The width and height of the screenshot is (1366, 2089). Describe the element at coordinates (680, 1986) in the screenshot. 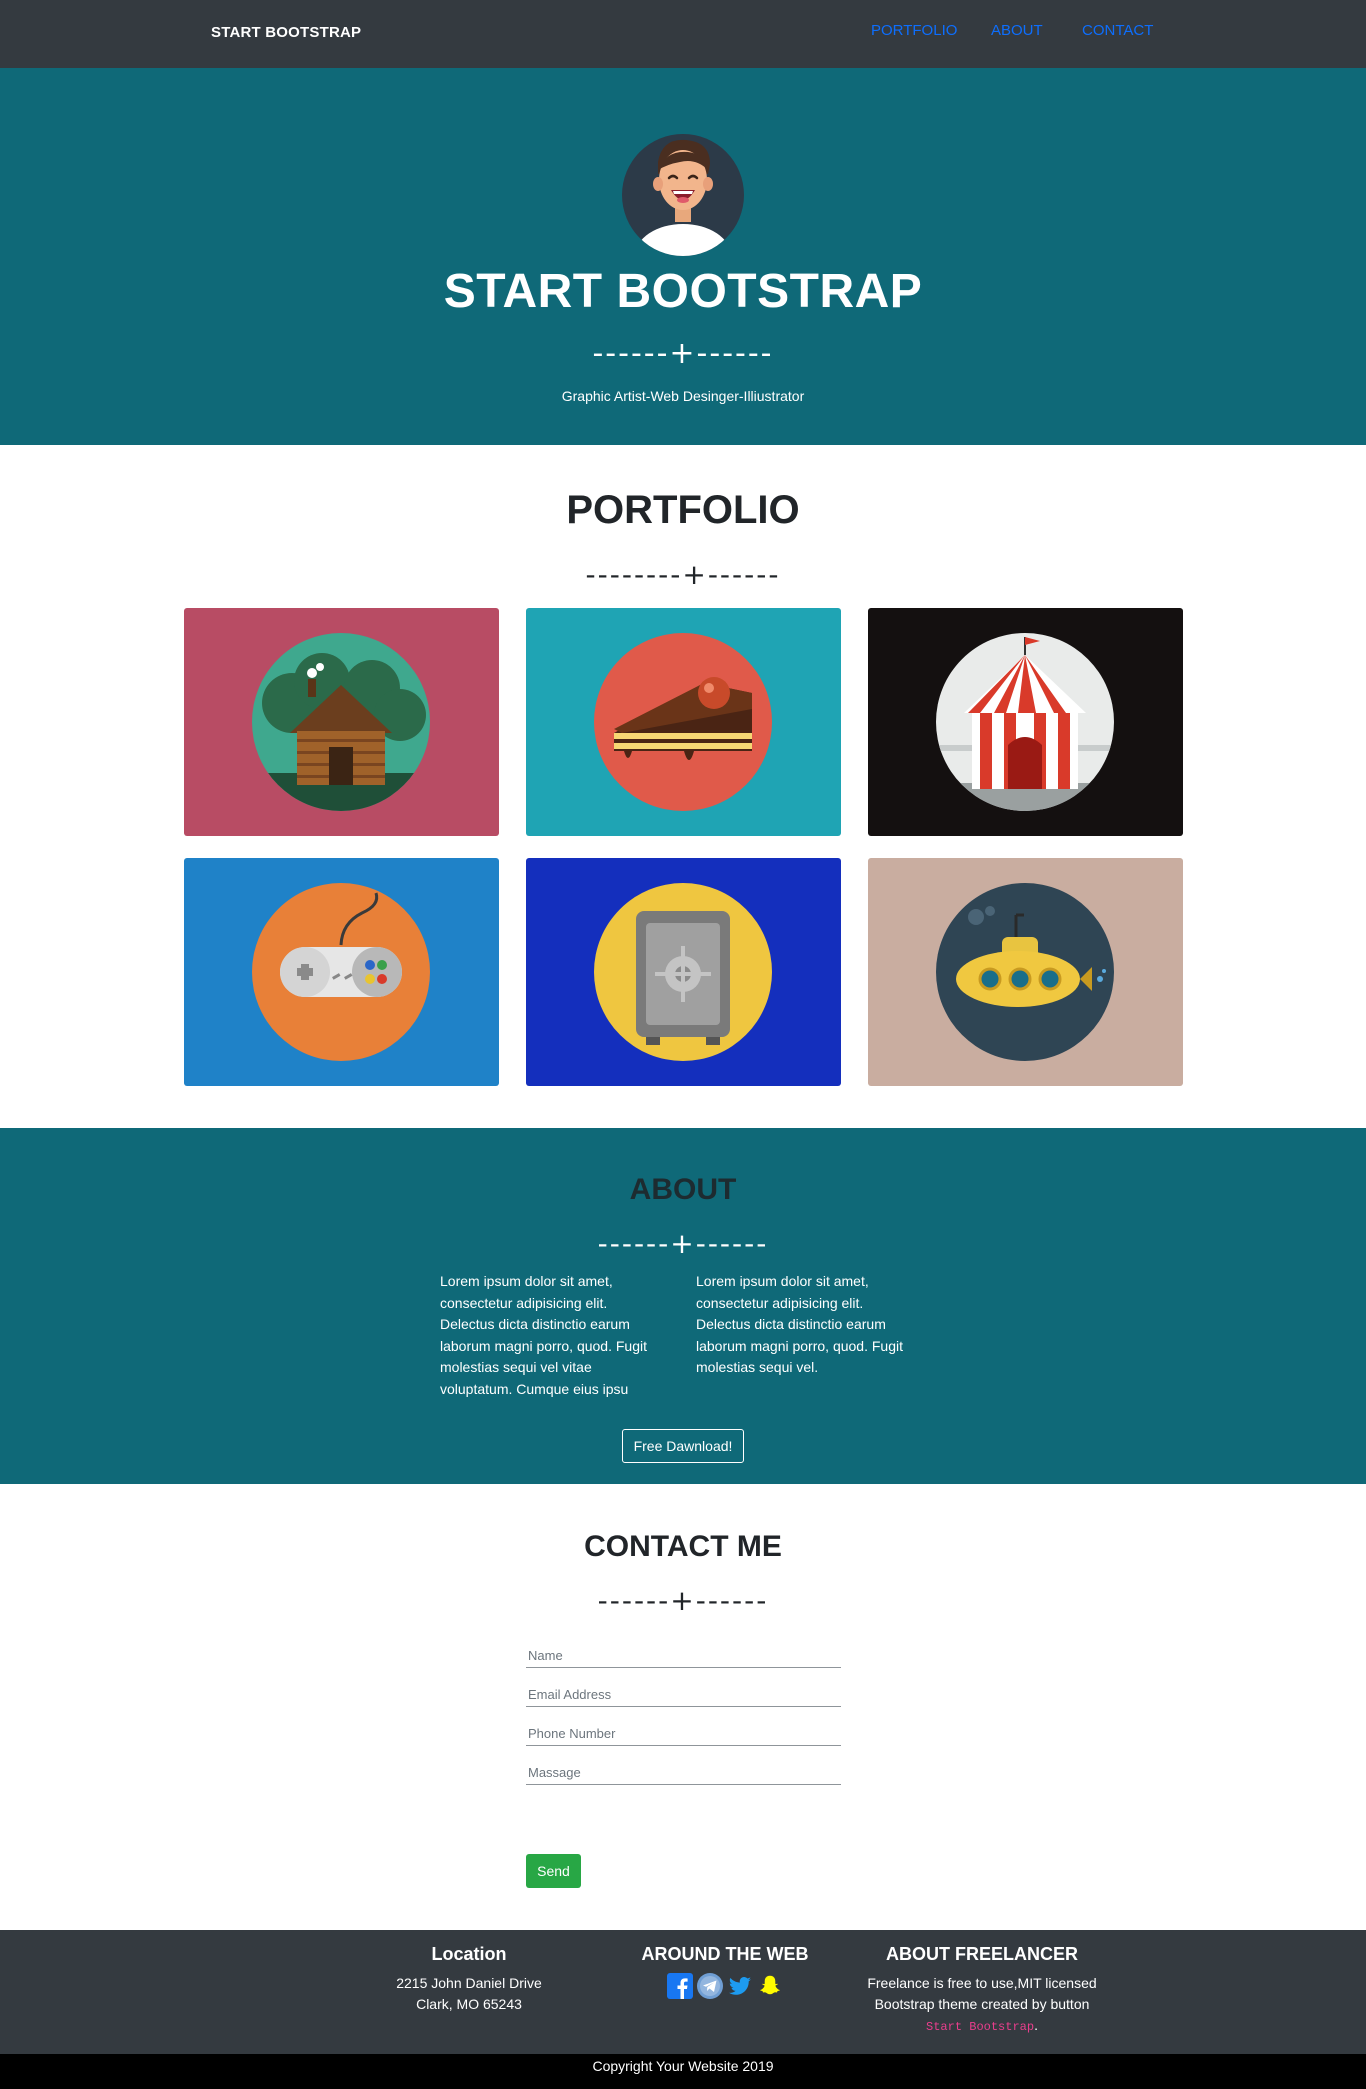

I see `facebook-icon` at that location.